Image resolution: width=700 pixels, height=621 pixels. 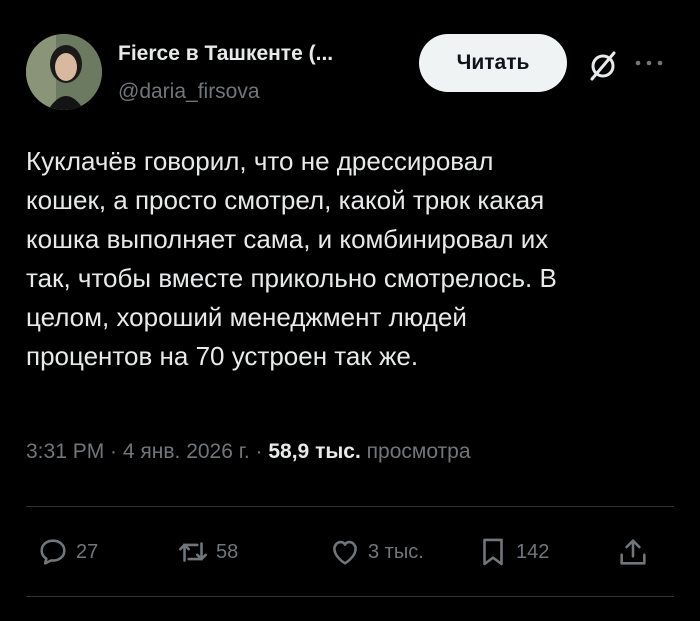 I want to click on tweet-line: целом, хороший менеджмент людей, so click(x=246, y=317).